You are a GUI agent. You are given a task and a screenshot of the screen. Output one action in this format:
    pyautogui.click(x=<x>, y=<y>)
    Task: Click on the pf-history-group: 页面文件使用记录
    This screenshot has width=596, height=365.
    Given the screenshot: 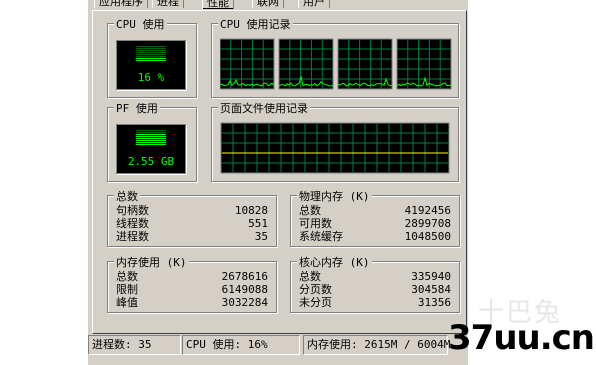 What is the action you would take?
    pyautogui.click(x=335, y=141)
    